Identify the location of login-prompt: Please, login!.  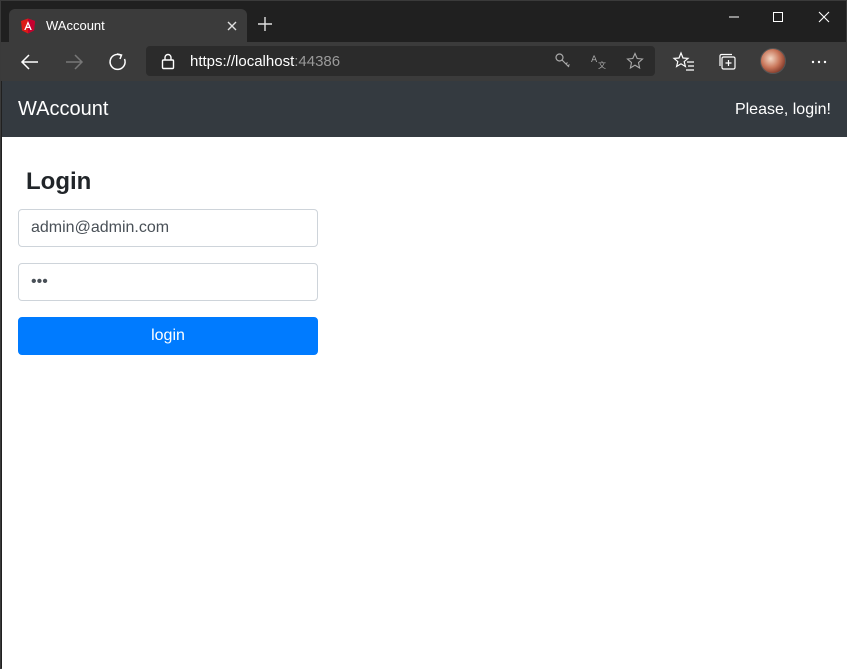
(782, 109).